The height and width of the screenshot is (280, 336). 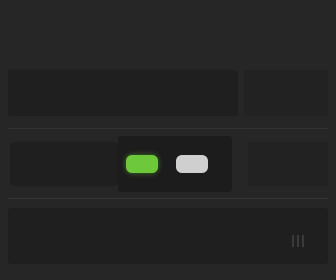 What do you see at coordinates (123, 93) in the screenshot?
I see `primary-row` at bounding box center [123, 93].